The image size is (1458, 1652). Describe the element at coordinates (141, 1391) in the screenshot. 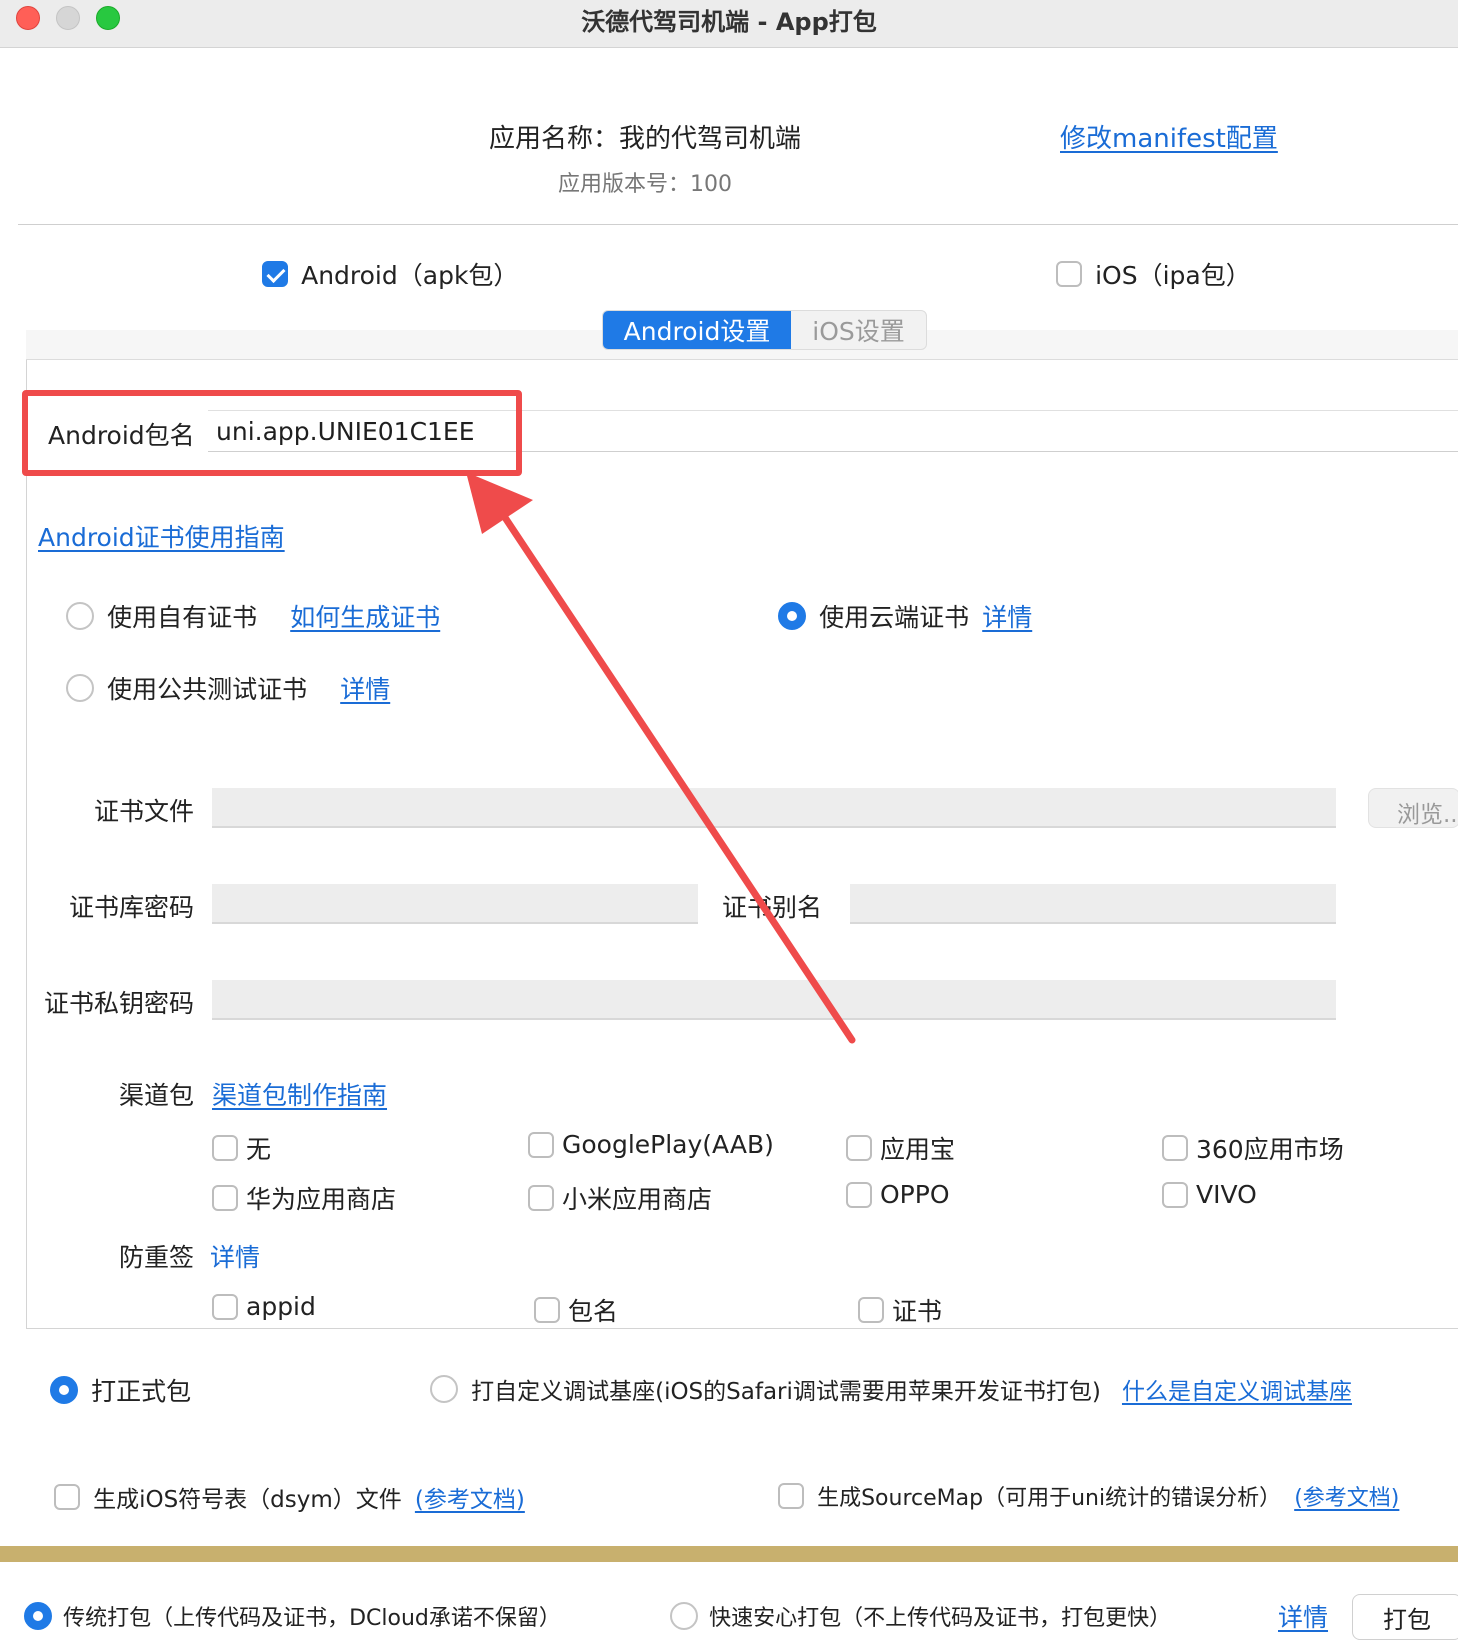

I see `release-build-label: 打正式包` at that location.